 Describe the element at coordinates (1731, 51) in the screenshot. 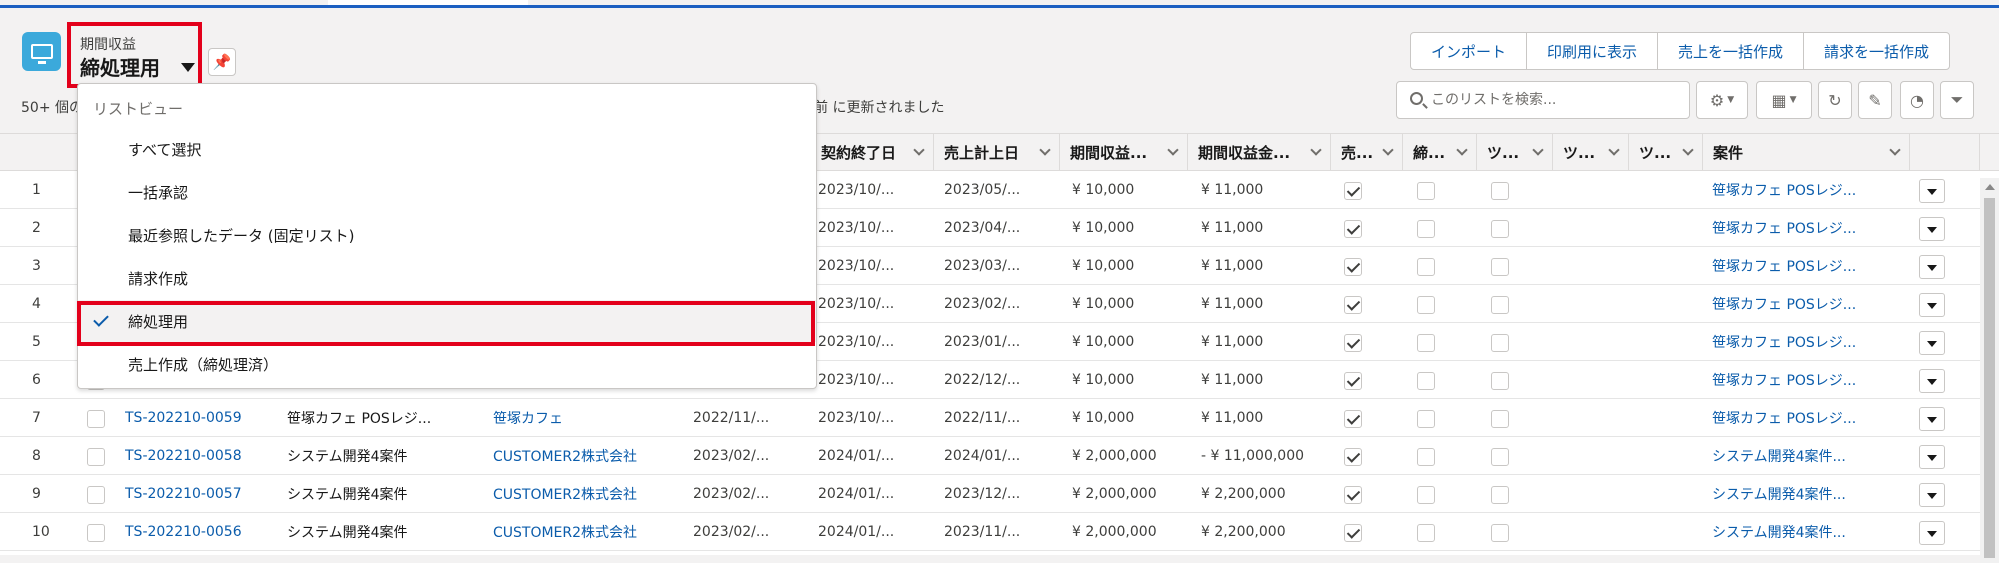

I see `action-button-3: 売上を一括作成` at that location.